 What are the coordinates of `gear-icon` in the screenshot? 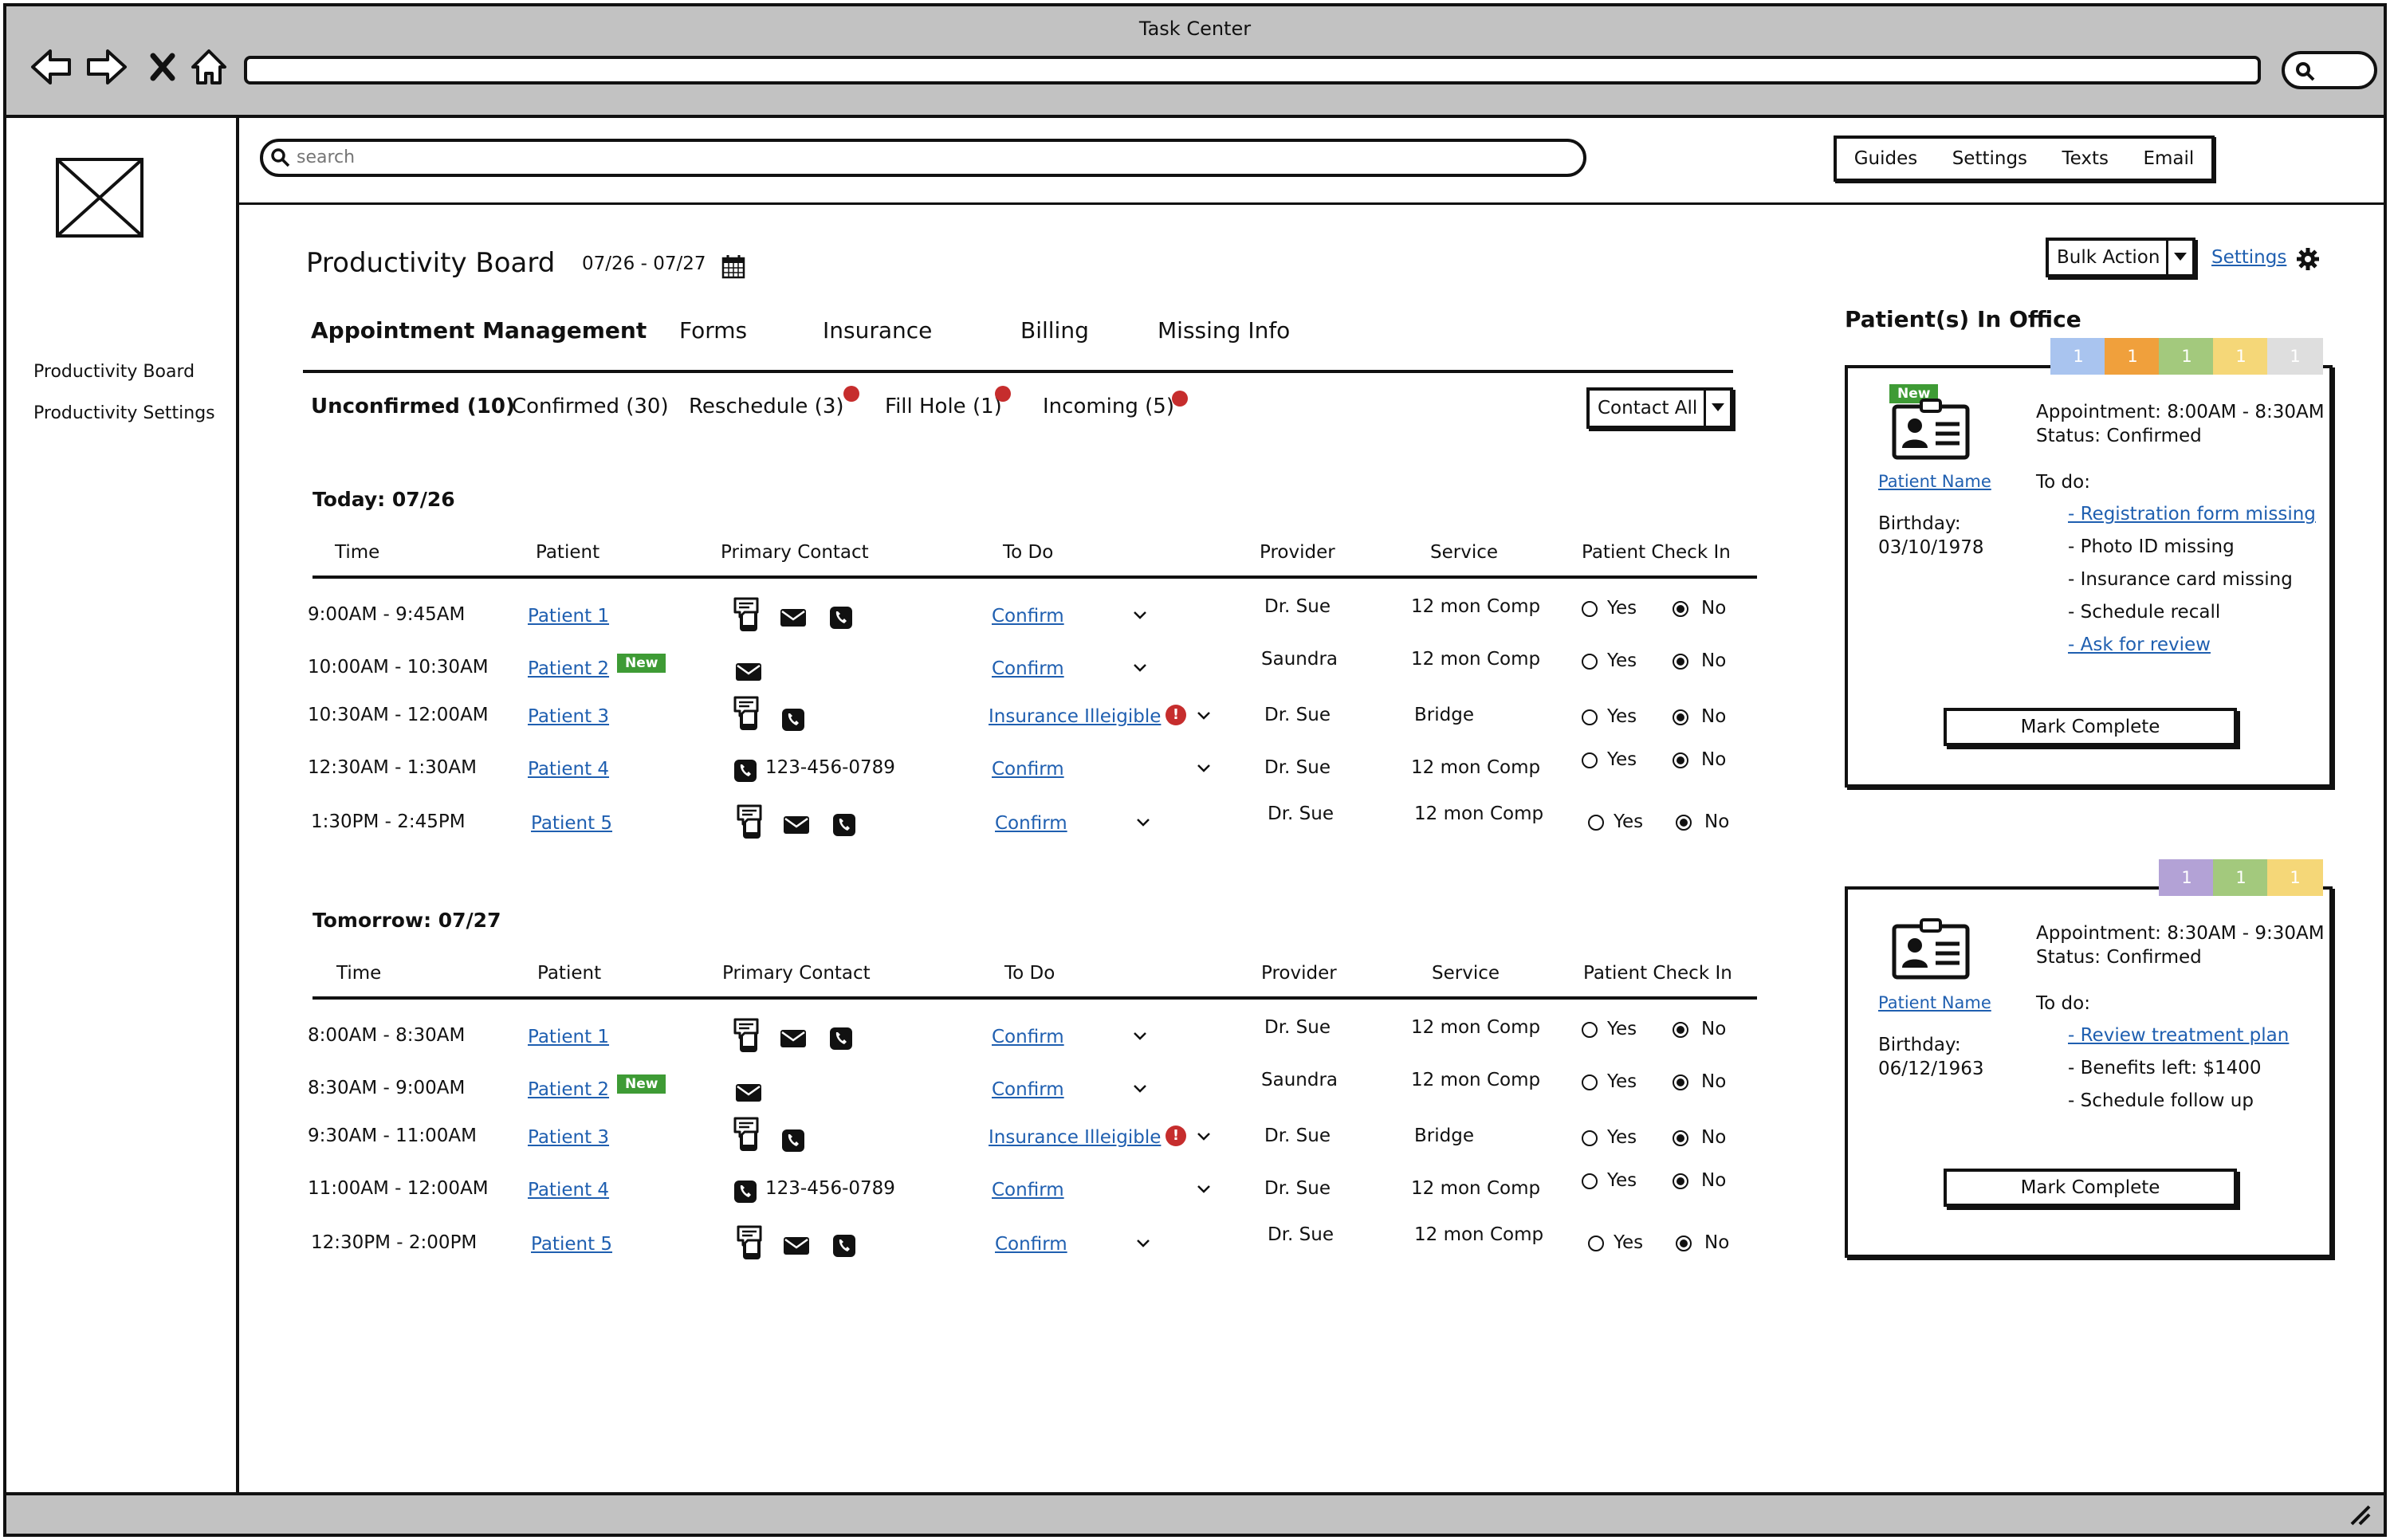 It's located at (2308, 259).